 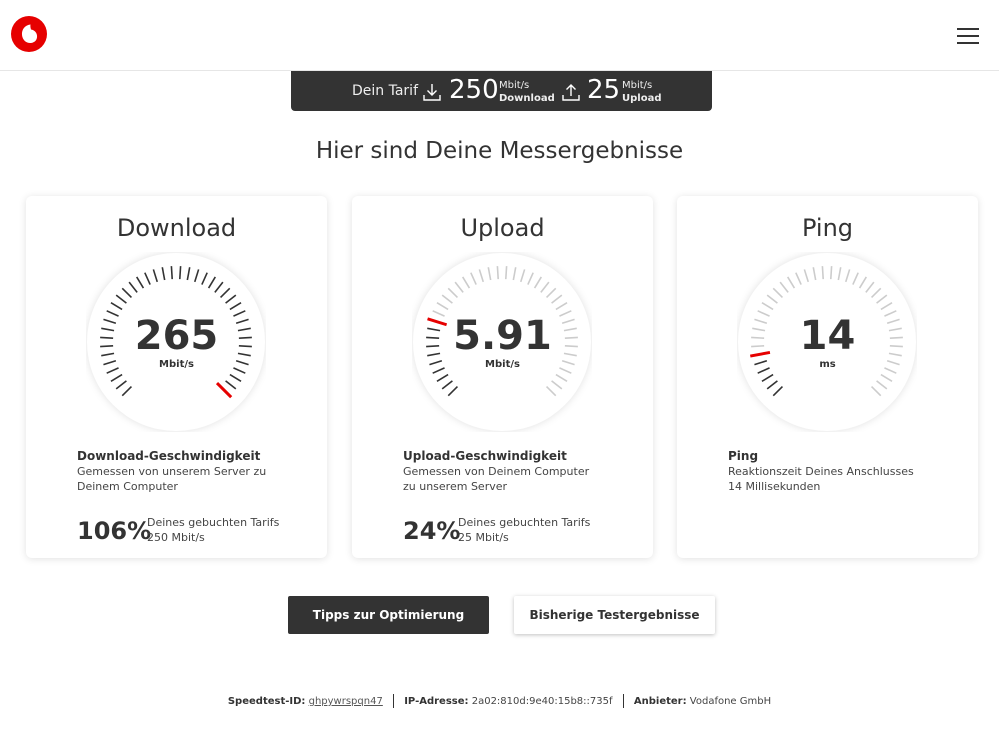 What do you see at coordinates (502, 336) in the screenshot?
I see `upload-value: 5.91` at bounding box center [502, 336].